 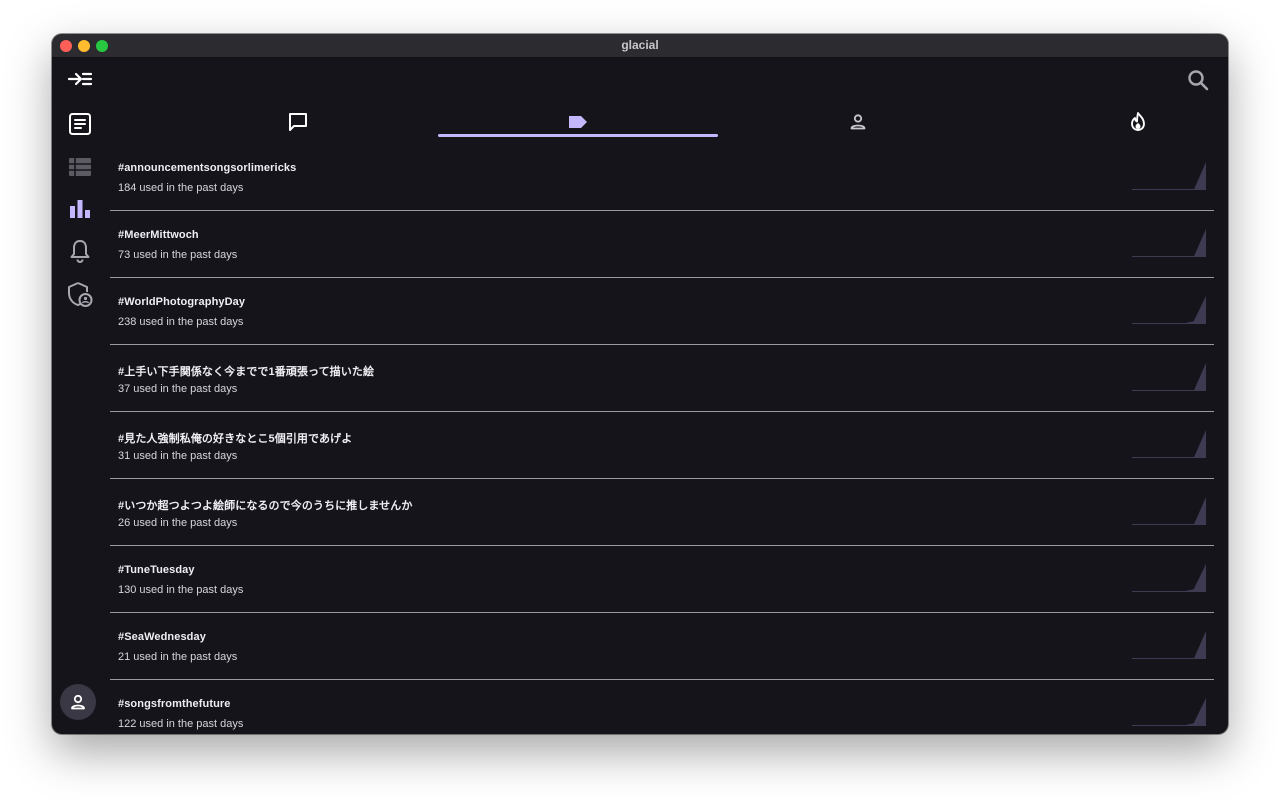 I want to click on hashtag-name: #announcementsongsorlimericks, so click(x=207, y=168).